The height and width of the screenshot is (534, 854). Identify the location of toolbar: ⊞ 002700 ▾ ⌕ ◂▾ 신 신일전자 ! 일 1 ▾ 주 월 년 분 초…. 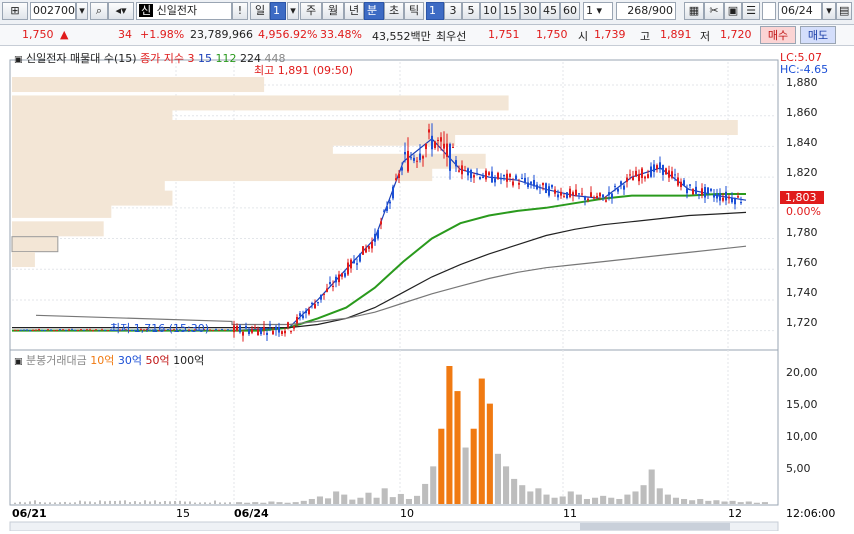
(427, 12).